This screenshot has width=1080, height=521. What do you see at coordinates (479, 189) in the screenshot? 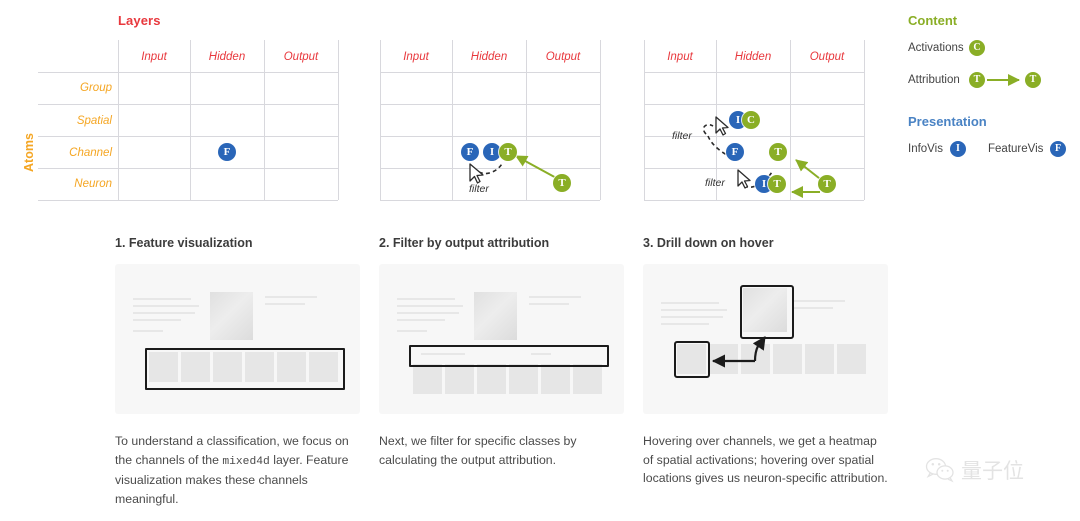
I see `filter-label: filter` at bounding box center [479, 189].